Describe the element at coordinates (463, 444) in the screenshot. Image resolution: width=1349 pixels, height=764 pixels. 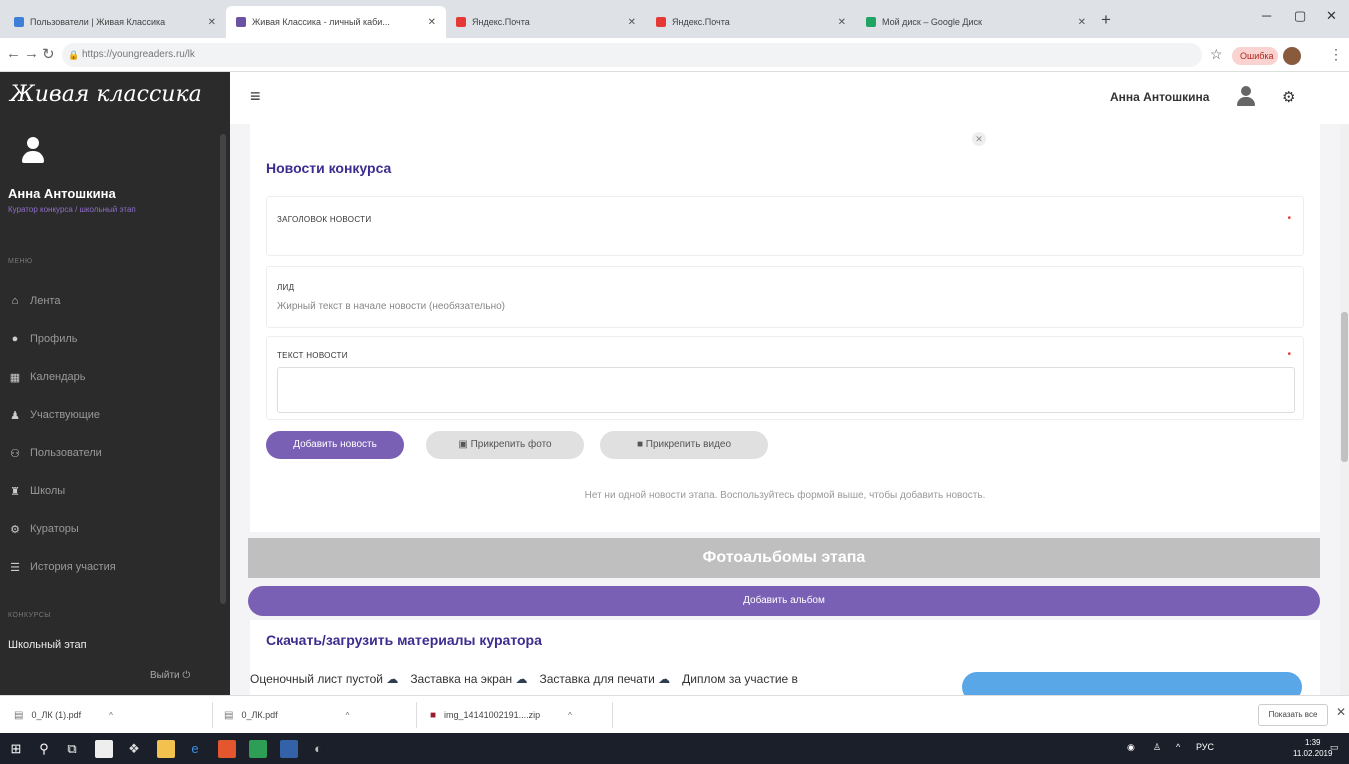
I see `camera-icon: ▣` at that location.